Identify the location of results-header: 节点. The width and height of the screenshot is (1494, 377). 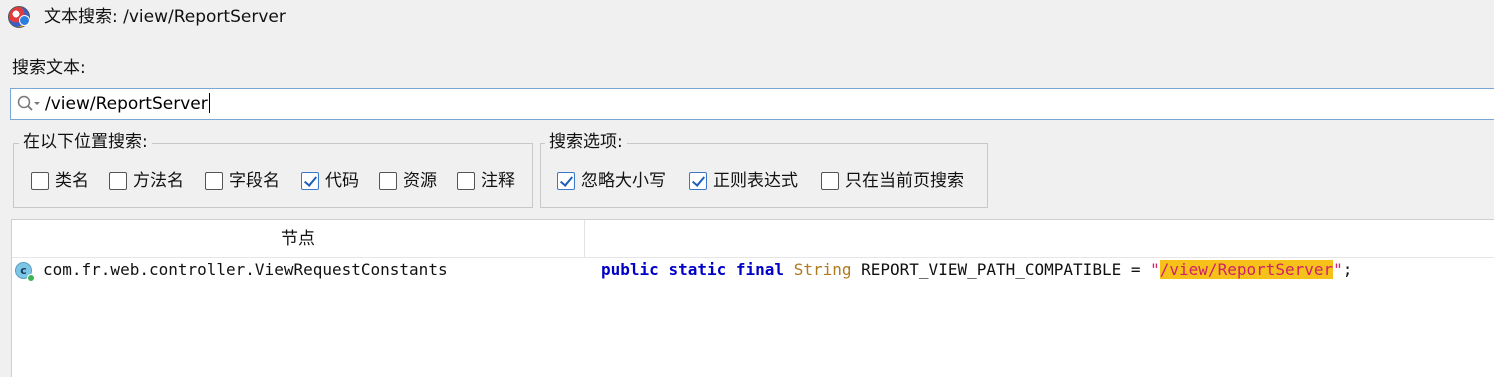
(753, 239).